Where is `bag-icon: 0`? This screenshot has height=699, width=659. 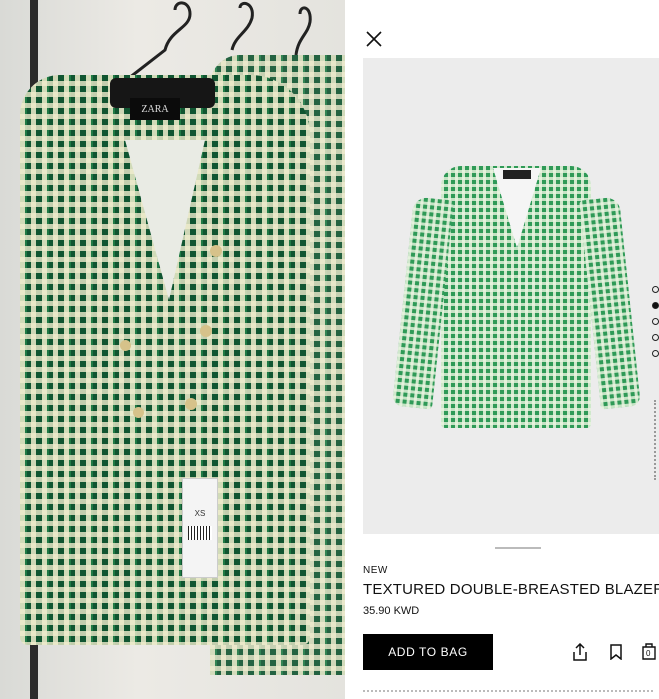 bag-icon: 0 is located at coordinates (650, 652).